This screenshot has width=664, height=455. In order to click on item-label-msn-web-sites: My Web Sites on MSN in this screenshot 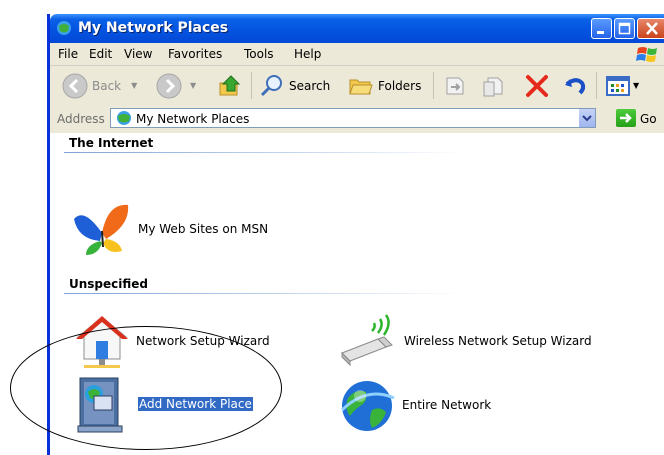, I will do `click(203, 229)`.